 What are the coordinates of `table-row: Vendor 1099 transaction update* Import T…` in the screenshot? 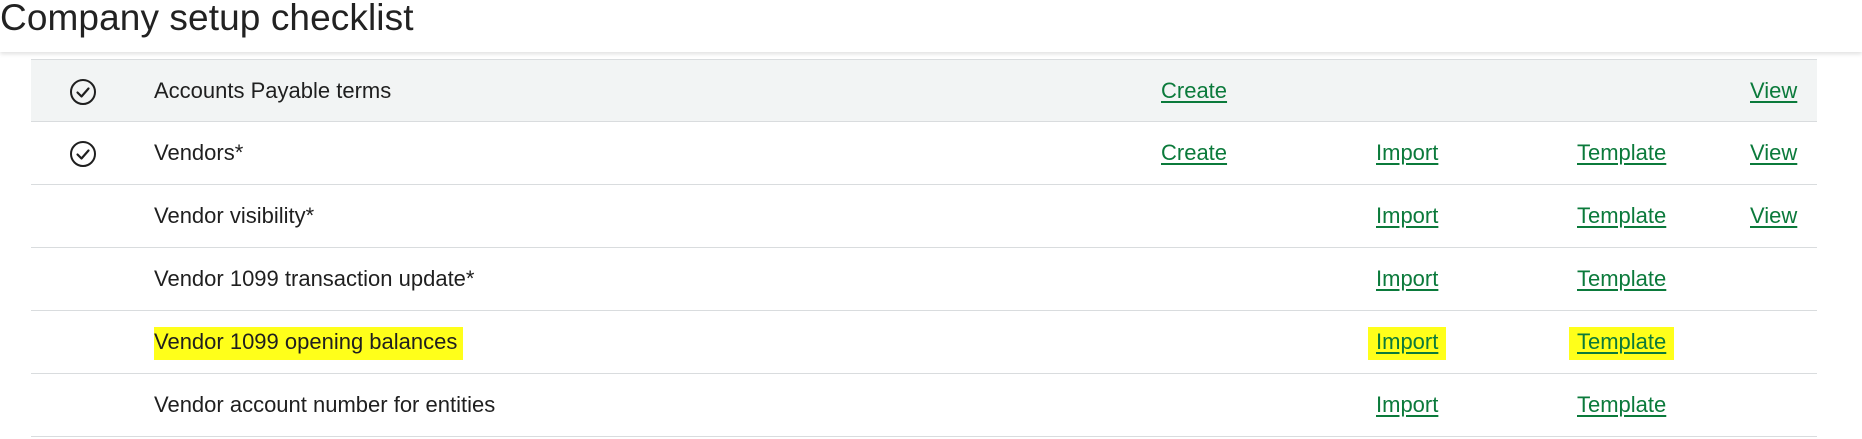 It's located at (924, 279).